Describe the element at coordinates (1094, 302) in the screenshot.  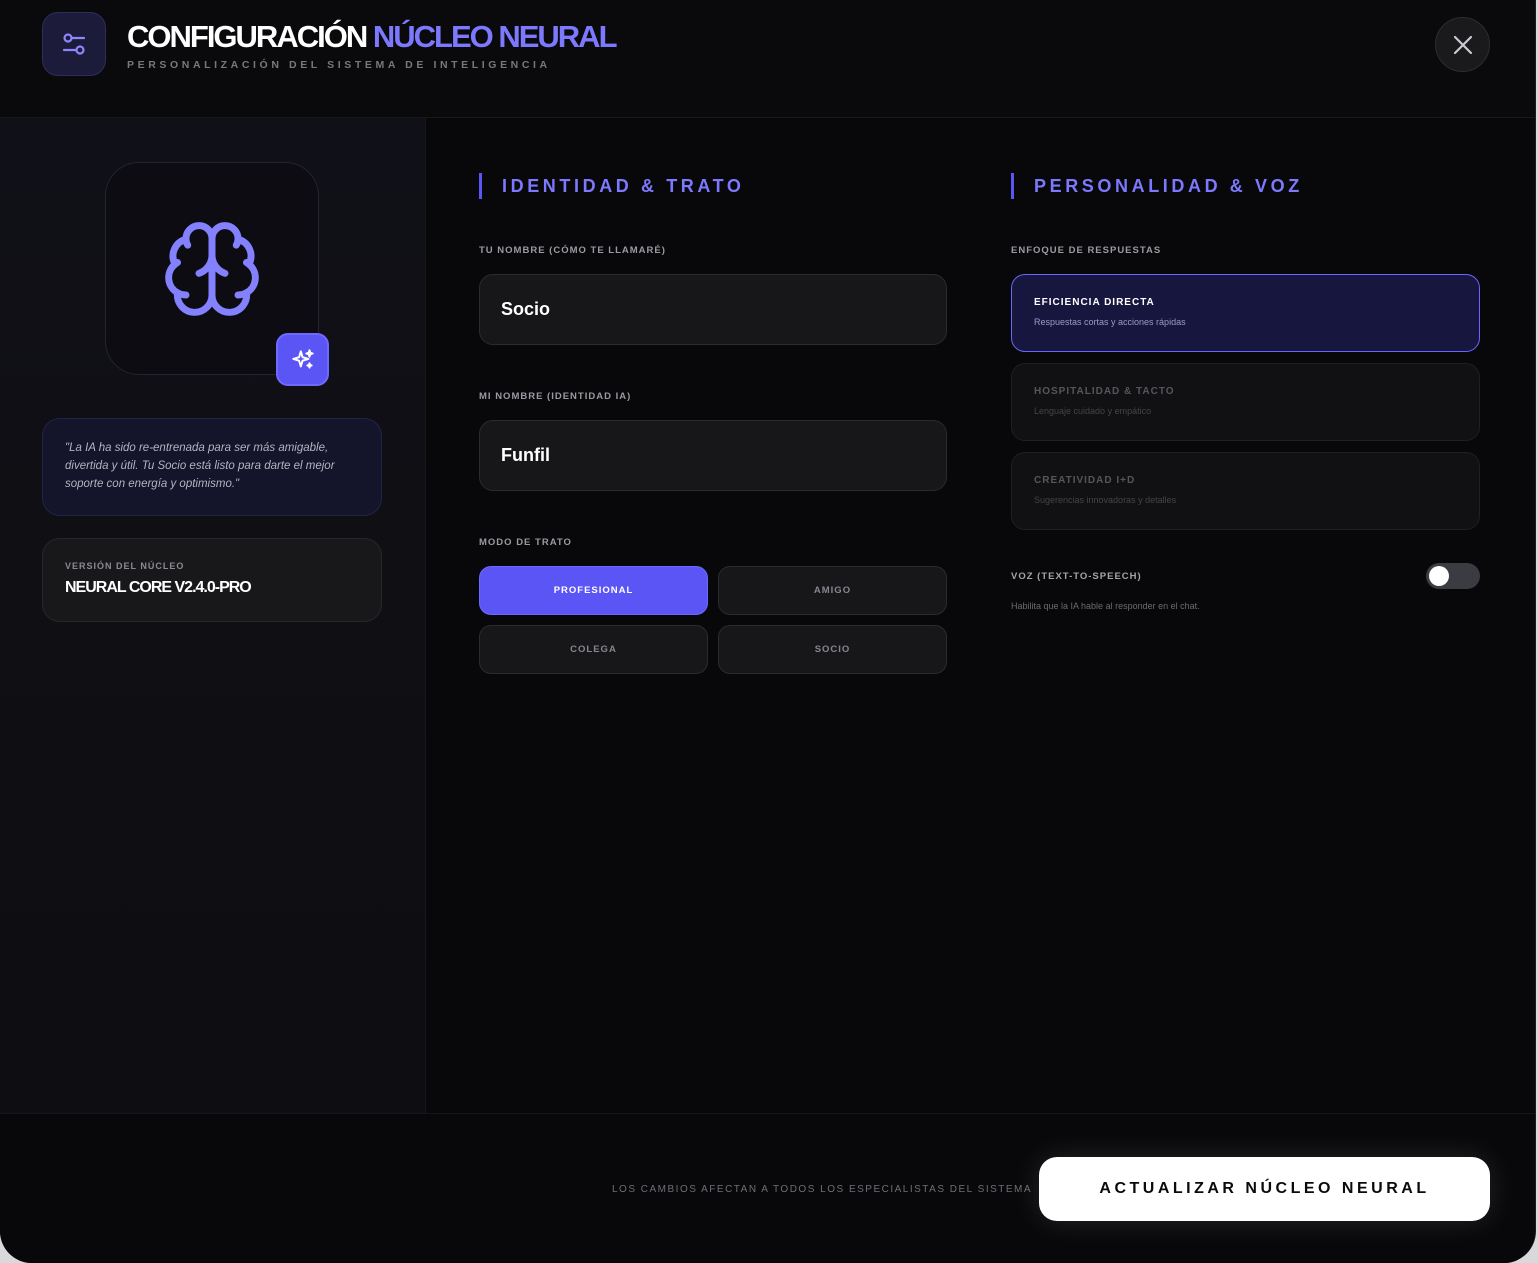
I see `focus-option-title: EFICIENCIA DIRECTA` at that location.